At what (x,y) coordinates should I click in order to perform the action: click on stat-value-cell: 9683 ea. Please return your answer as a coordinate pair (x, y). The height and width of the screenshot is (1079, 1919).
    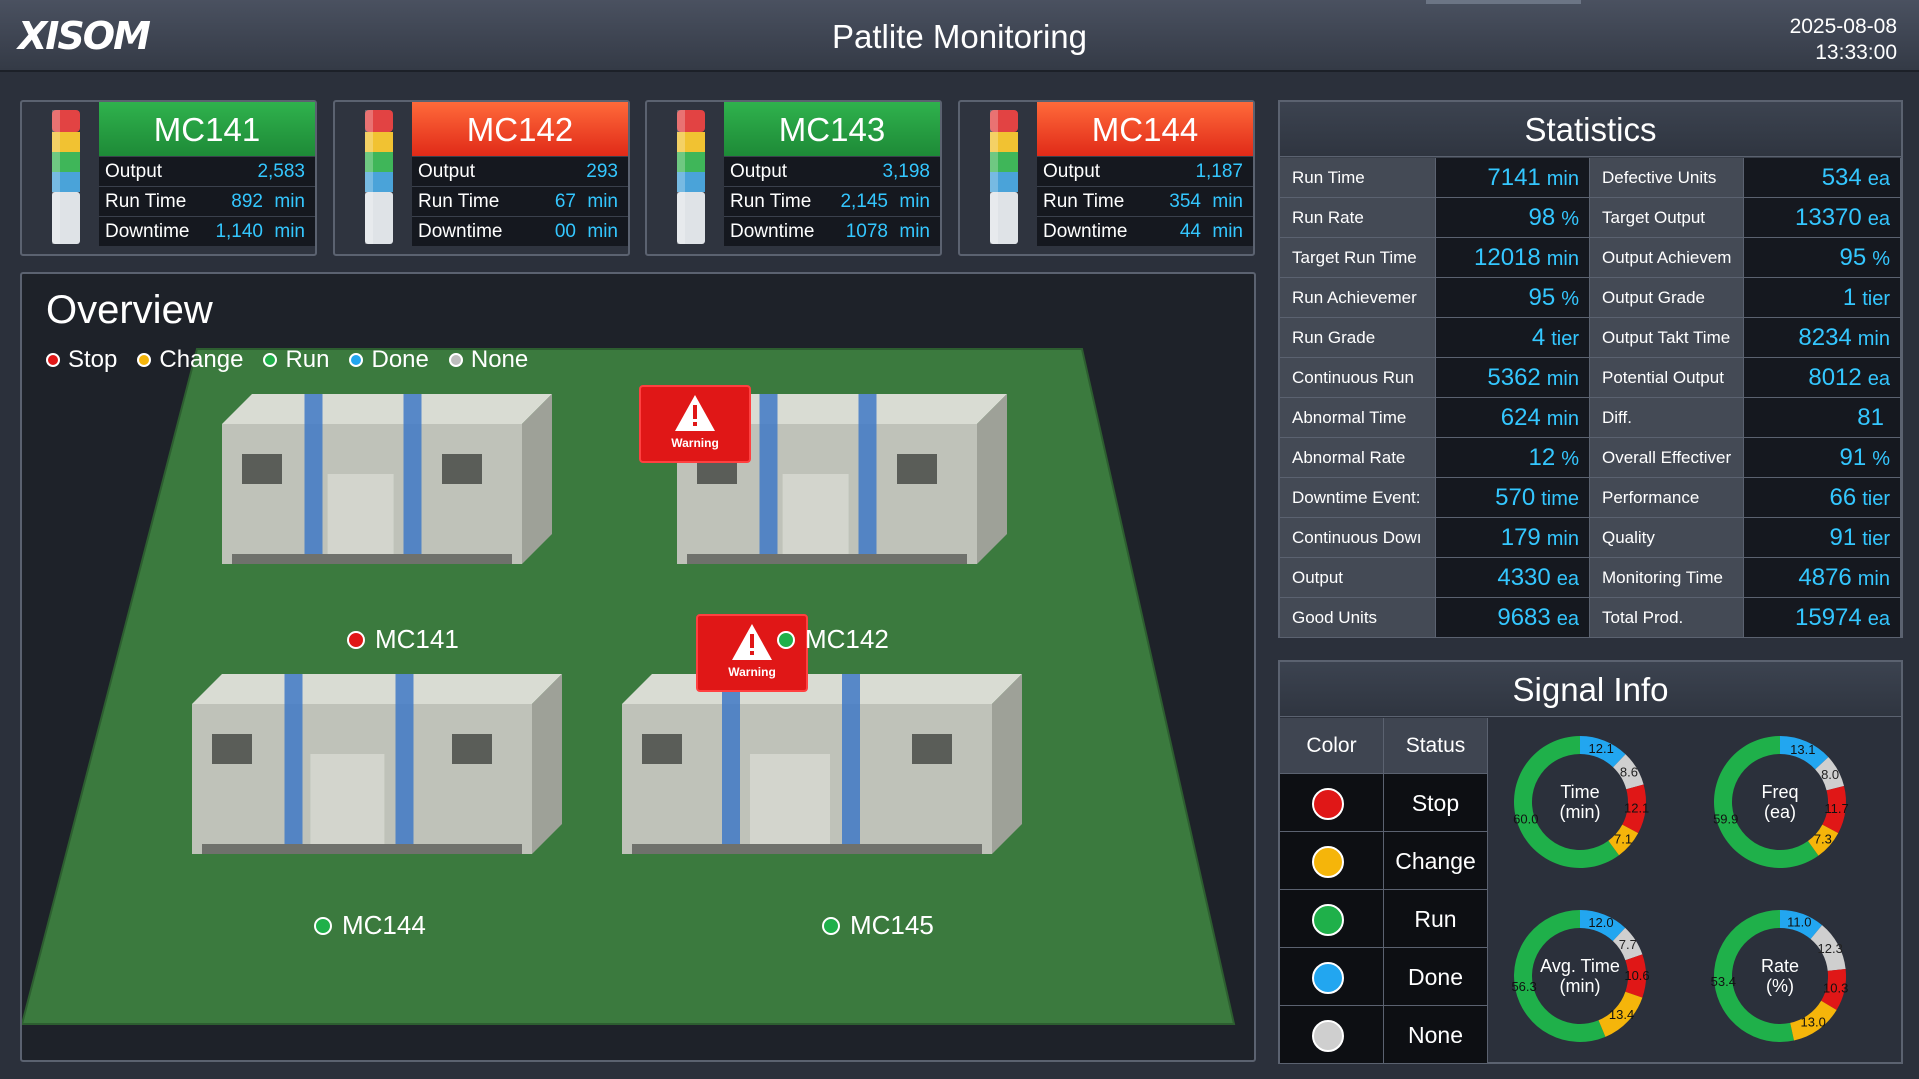
    Looking at the image, I should click on (1513, 618).